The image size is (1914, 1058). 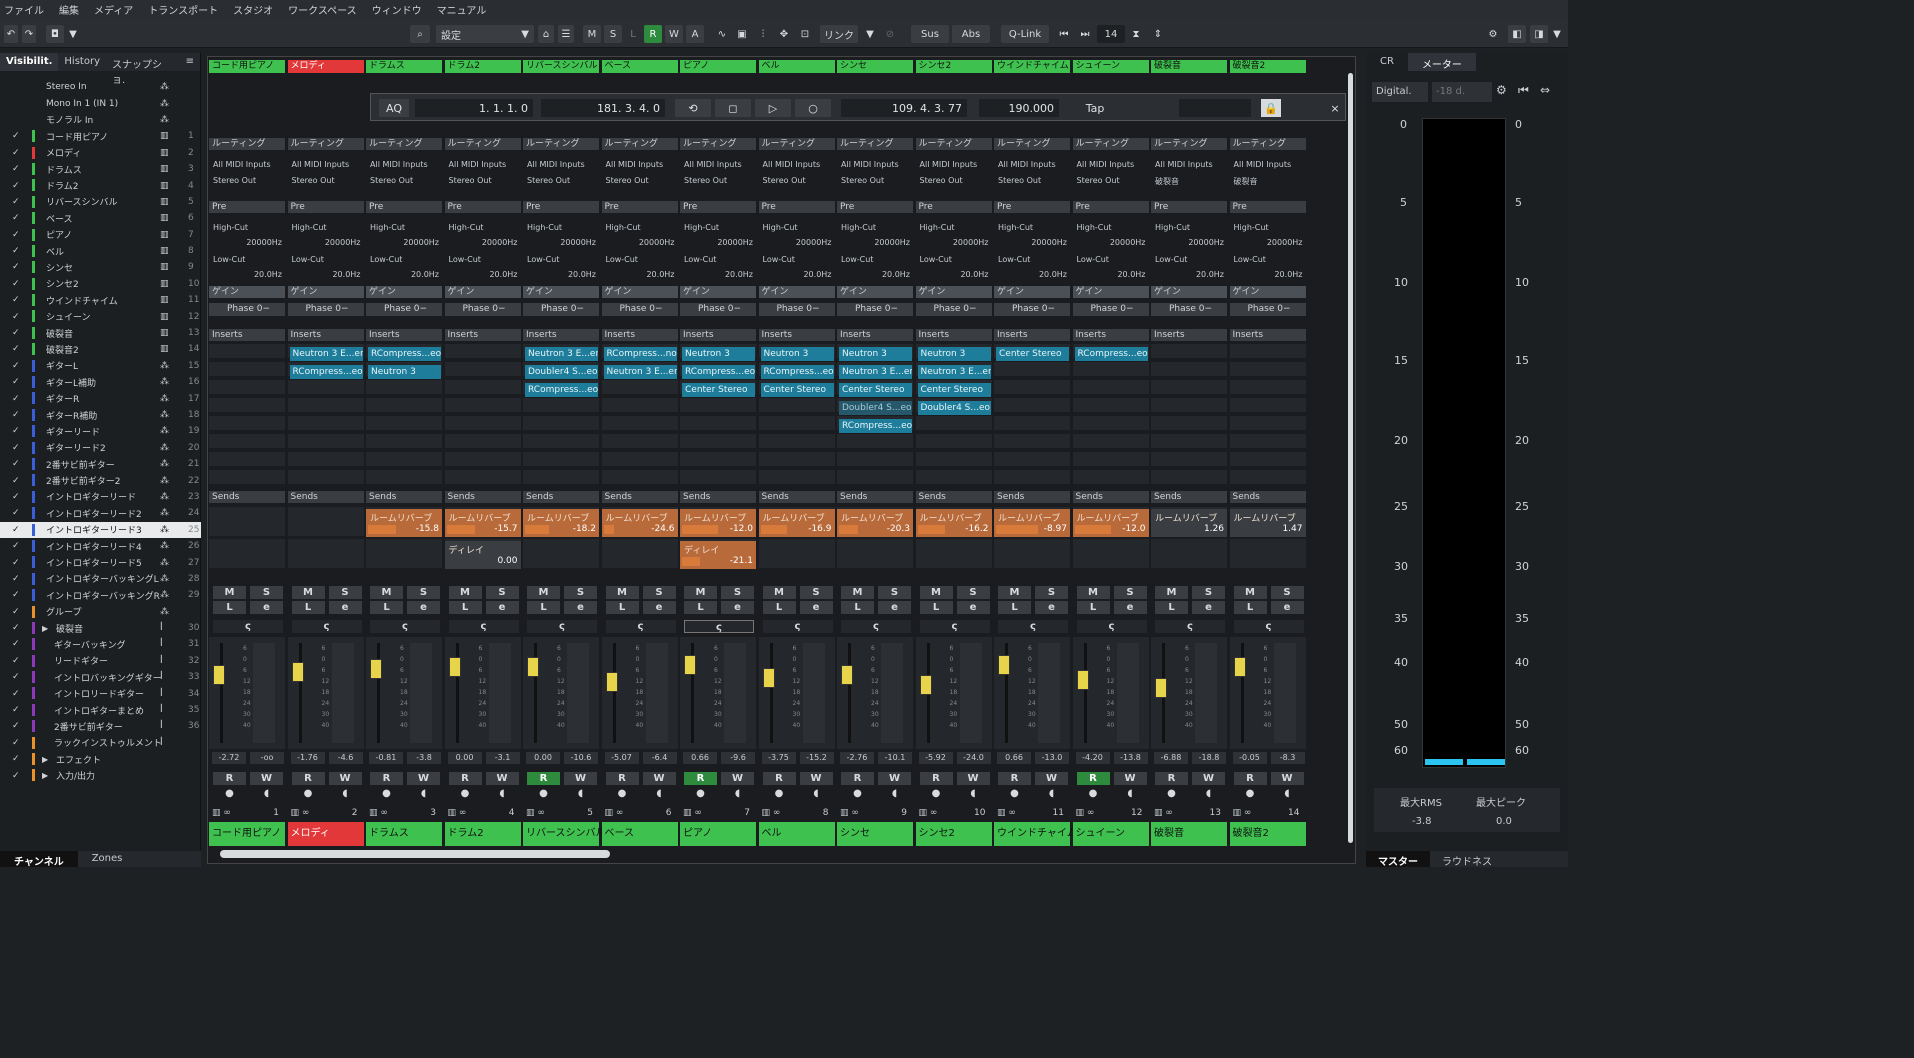 What do you see at coordinates (1032, 523) in the screenshot?
I see `send-slot-active: ルームリバーブ -8.97` at bounding box center [1032, 523].